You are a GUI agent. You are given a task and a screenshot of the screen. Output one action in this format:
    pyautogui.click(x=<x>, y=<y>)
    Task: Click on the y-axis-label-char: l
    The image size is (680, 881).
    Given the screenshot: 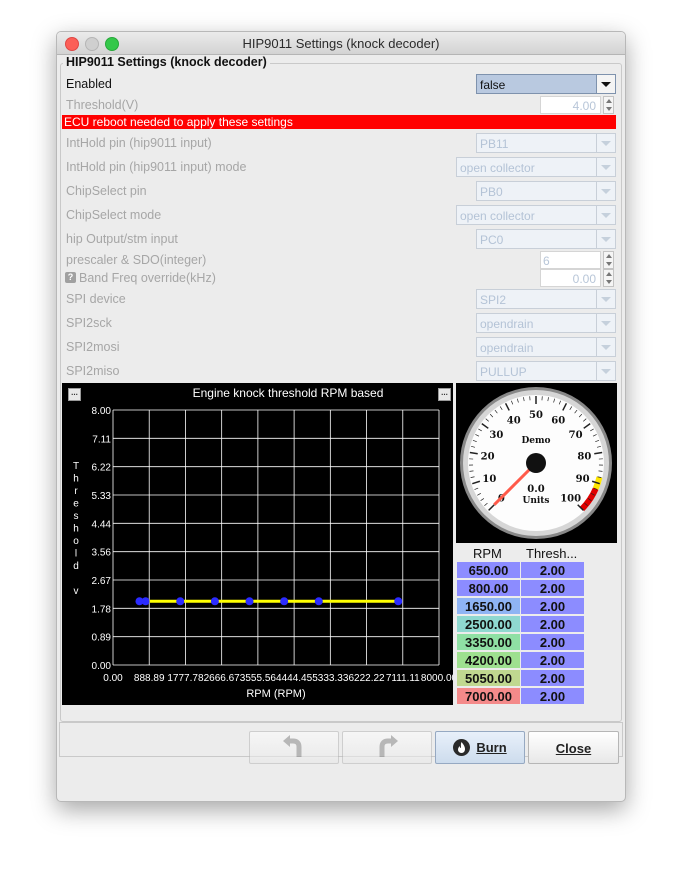 What is the action you would take?
    pyautogui.click(x=76, y=554)
    